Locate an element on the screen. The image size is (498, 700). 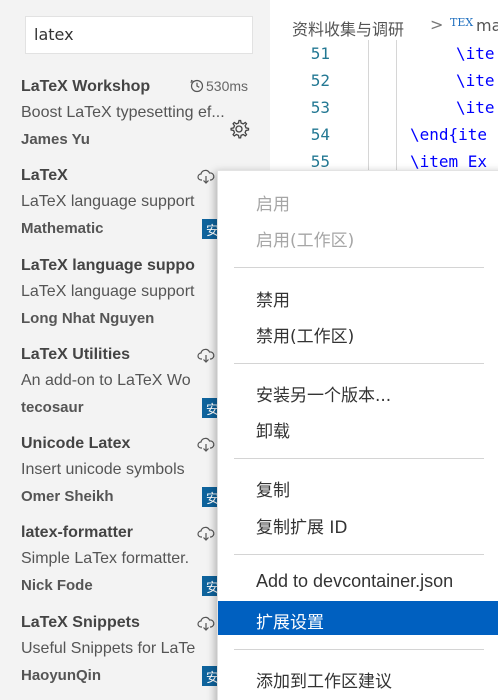
code-text: \item Ex is located at coordinates (449, 161).